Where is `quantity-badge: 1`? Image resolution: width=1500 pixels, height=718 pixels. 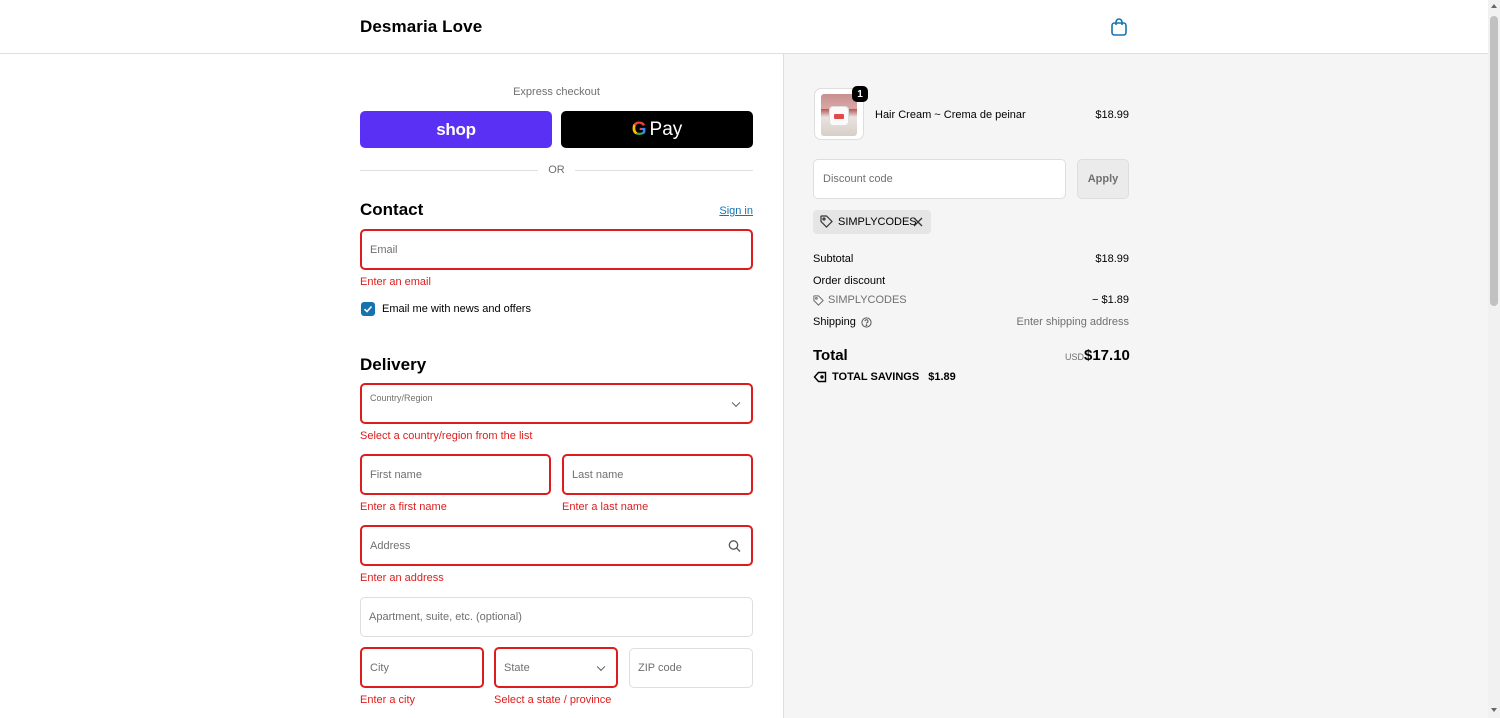
quantity-badge: 1 is located at coordinates (860, 94).